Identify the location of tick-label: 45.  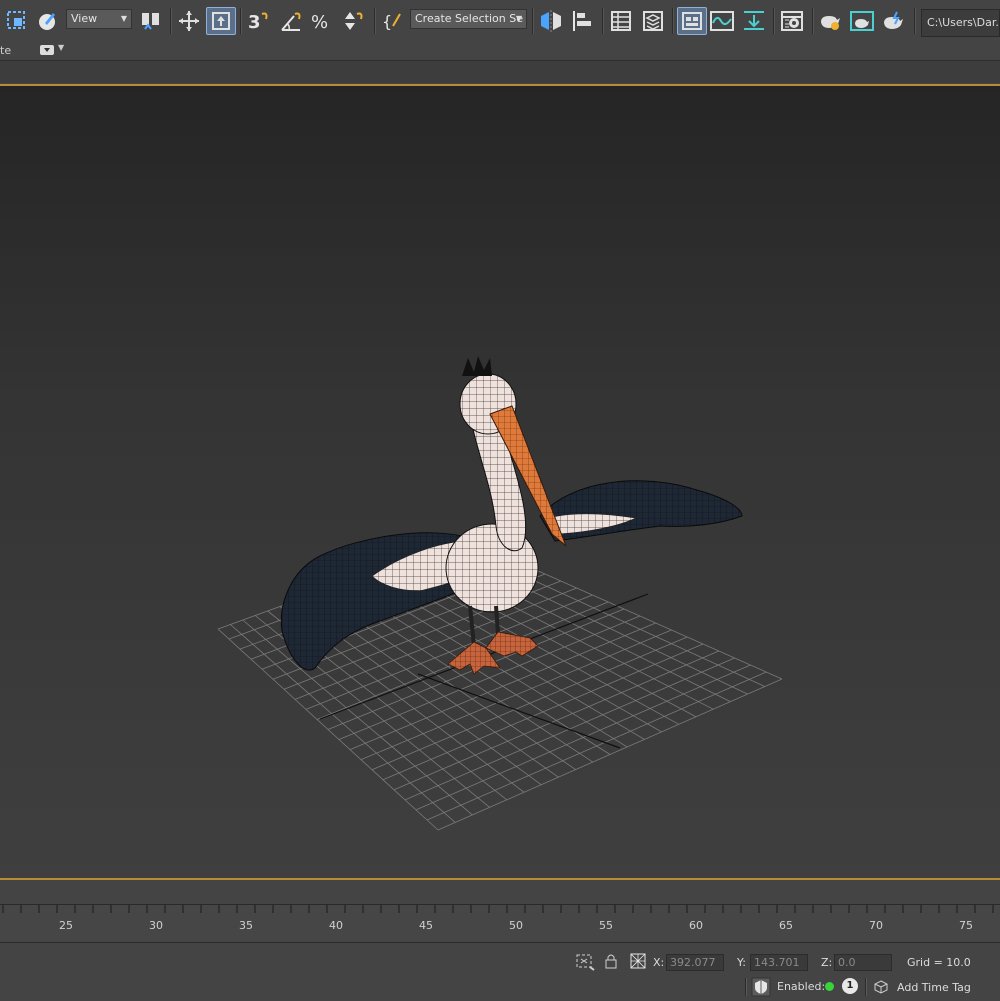
(426, 925).